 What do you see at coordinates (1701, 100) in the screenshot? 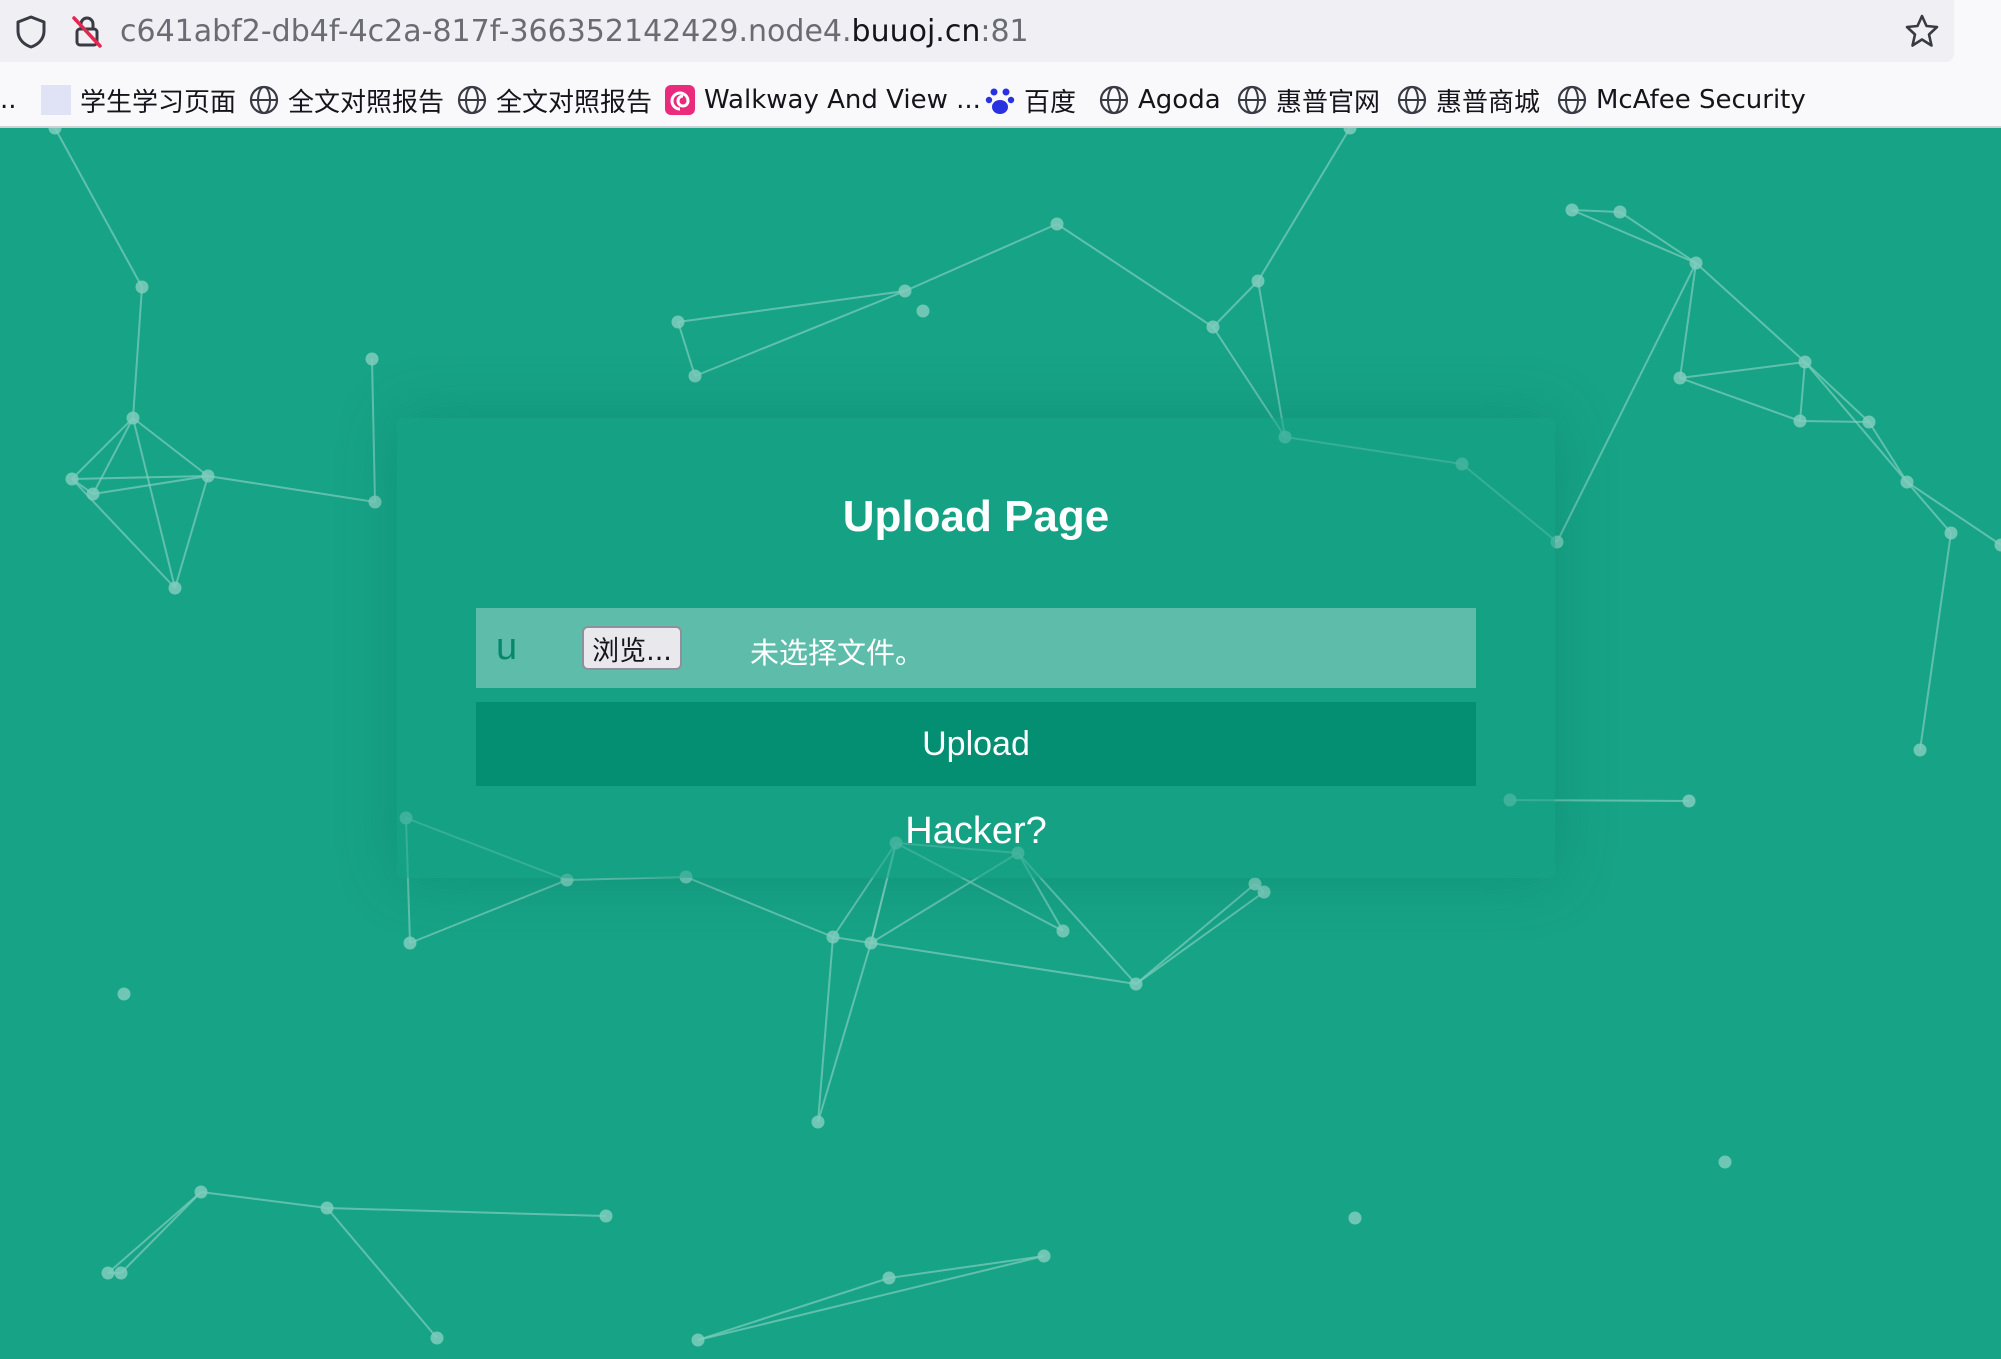
I see `bookmark-label: McAfee Security` at bounding box center [1701, 100].